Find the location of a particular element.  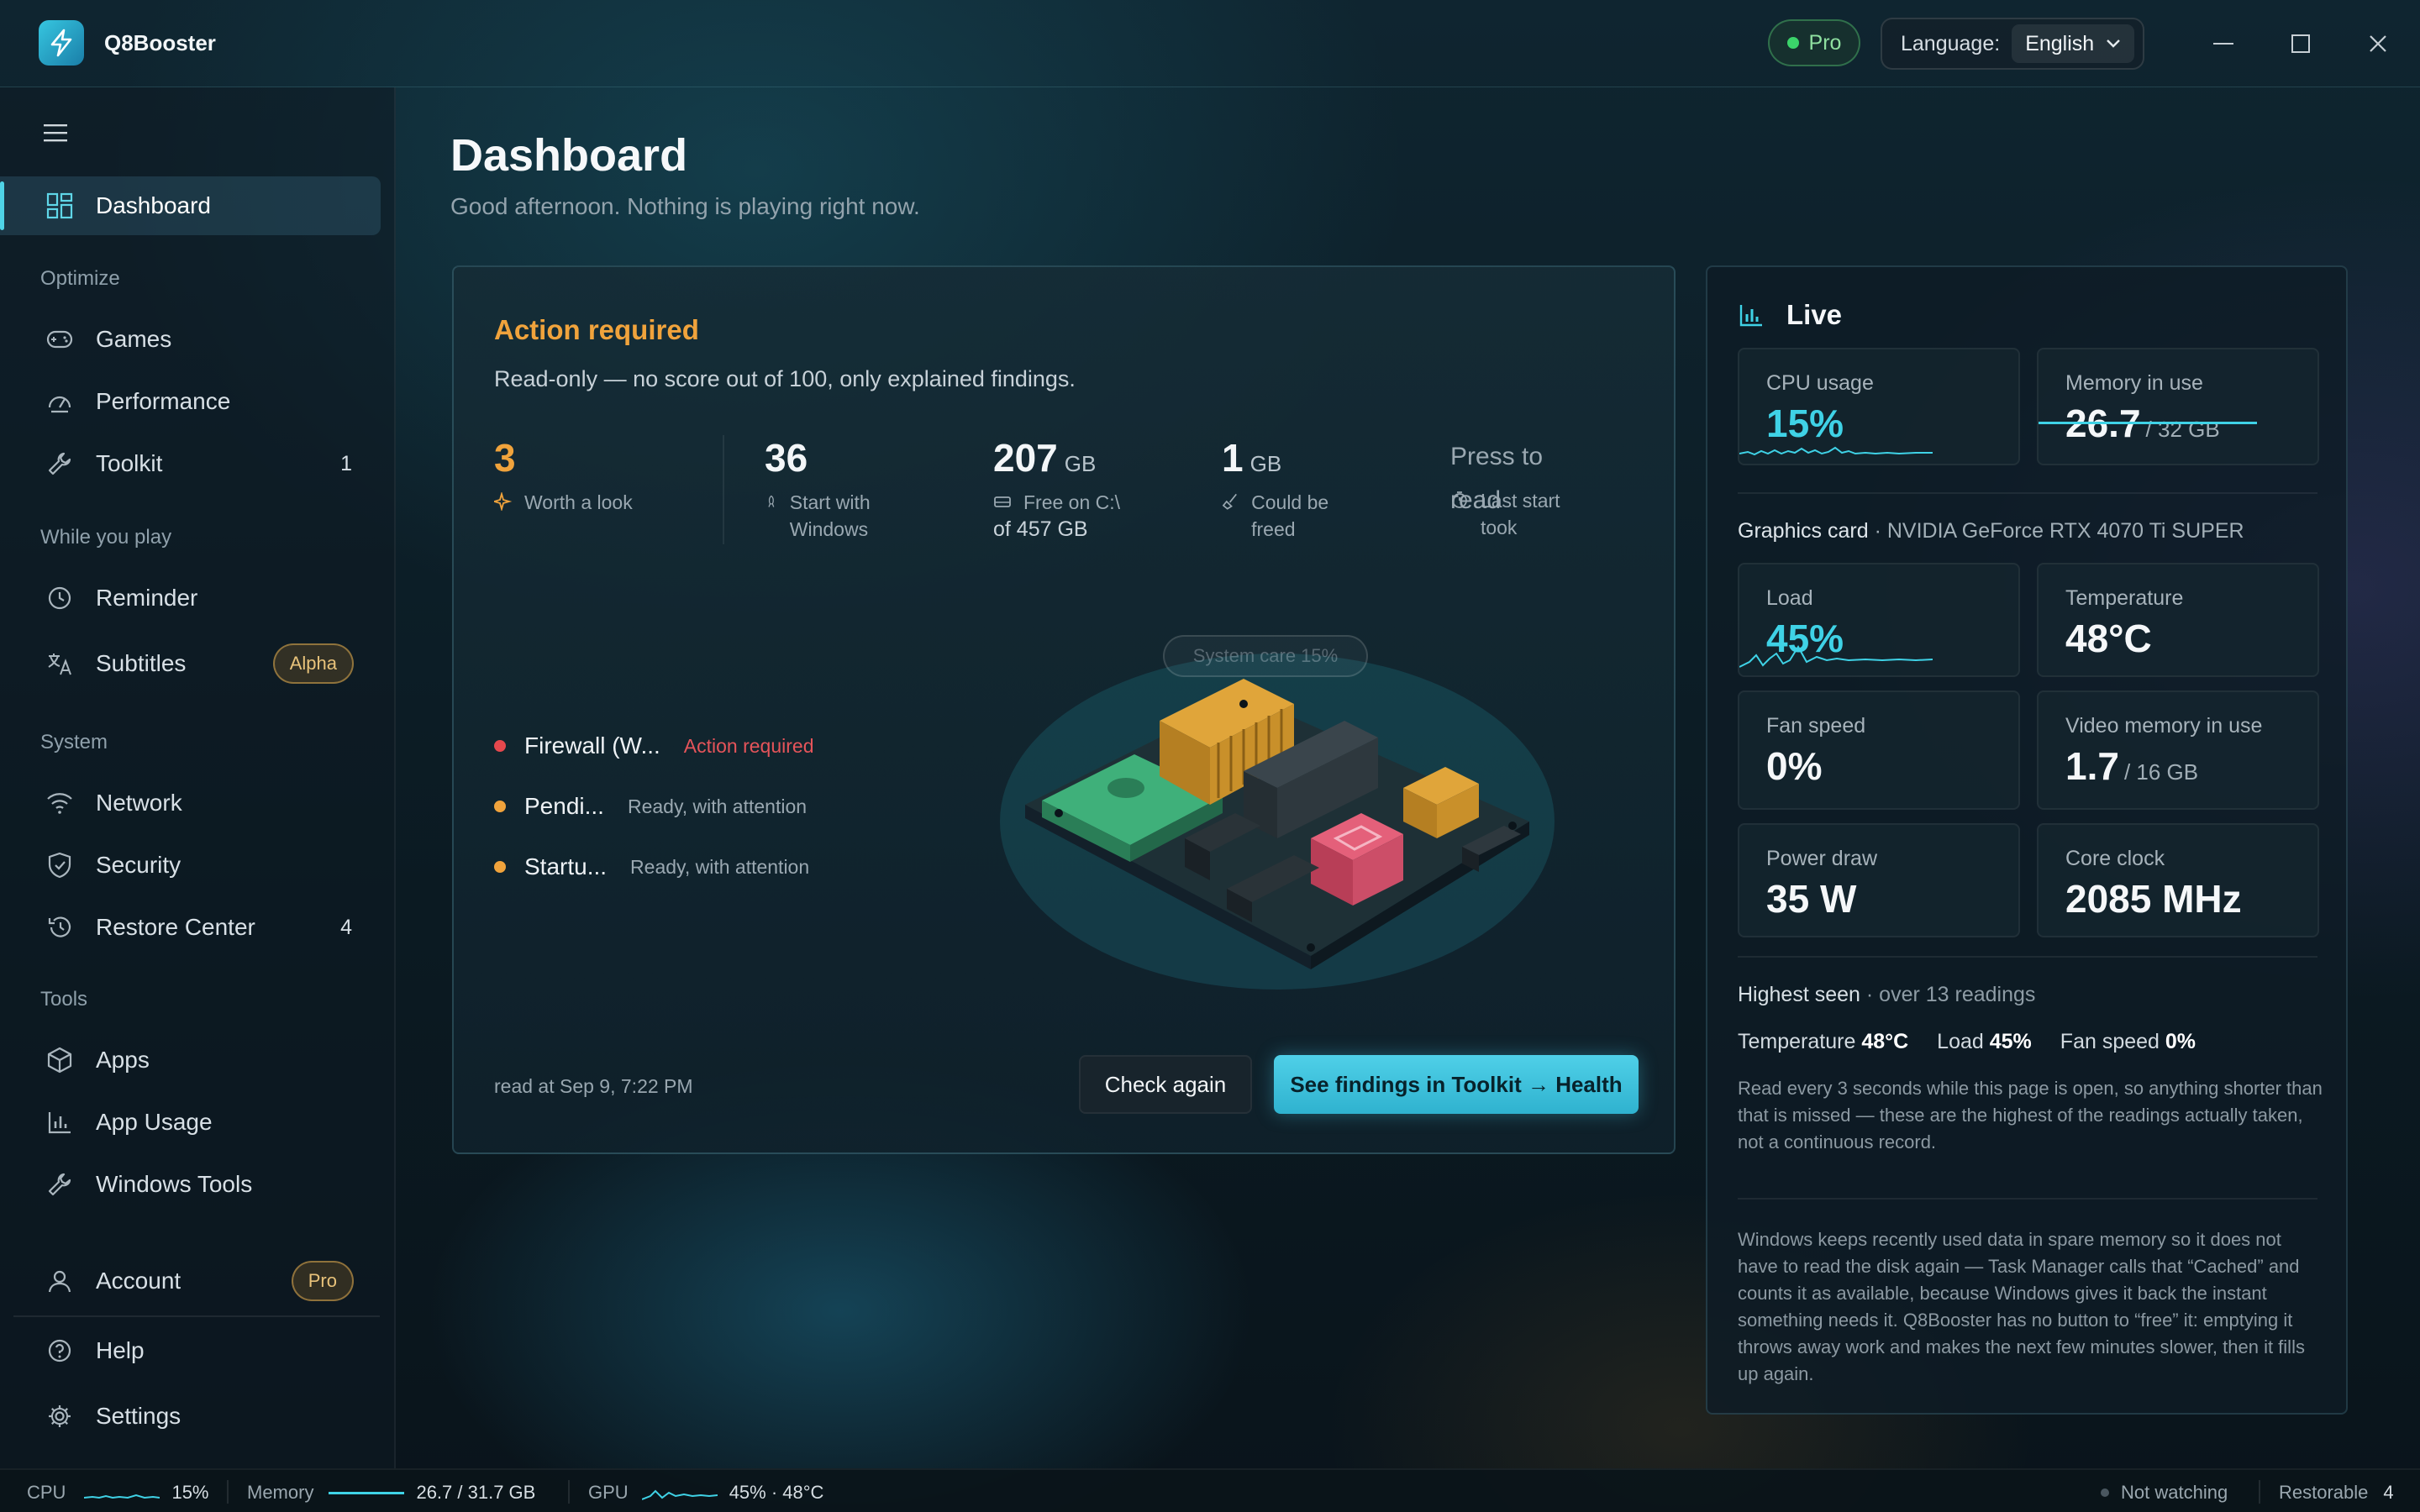

sidebar-item-help: Help is located at coordinates (191, 1350).